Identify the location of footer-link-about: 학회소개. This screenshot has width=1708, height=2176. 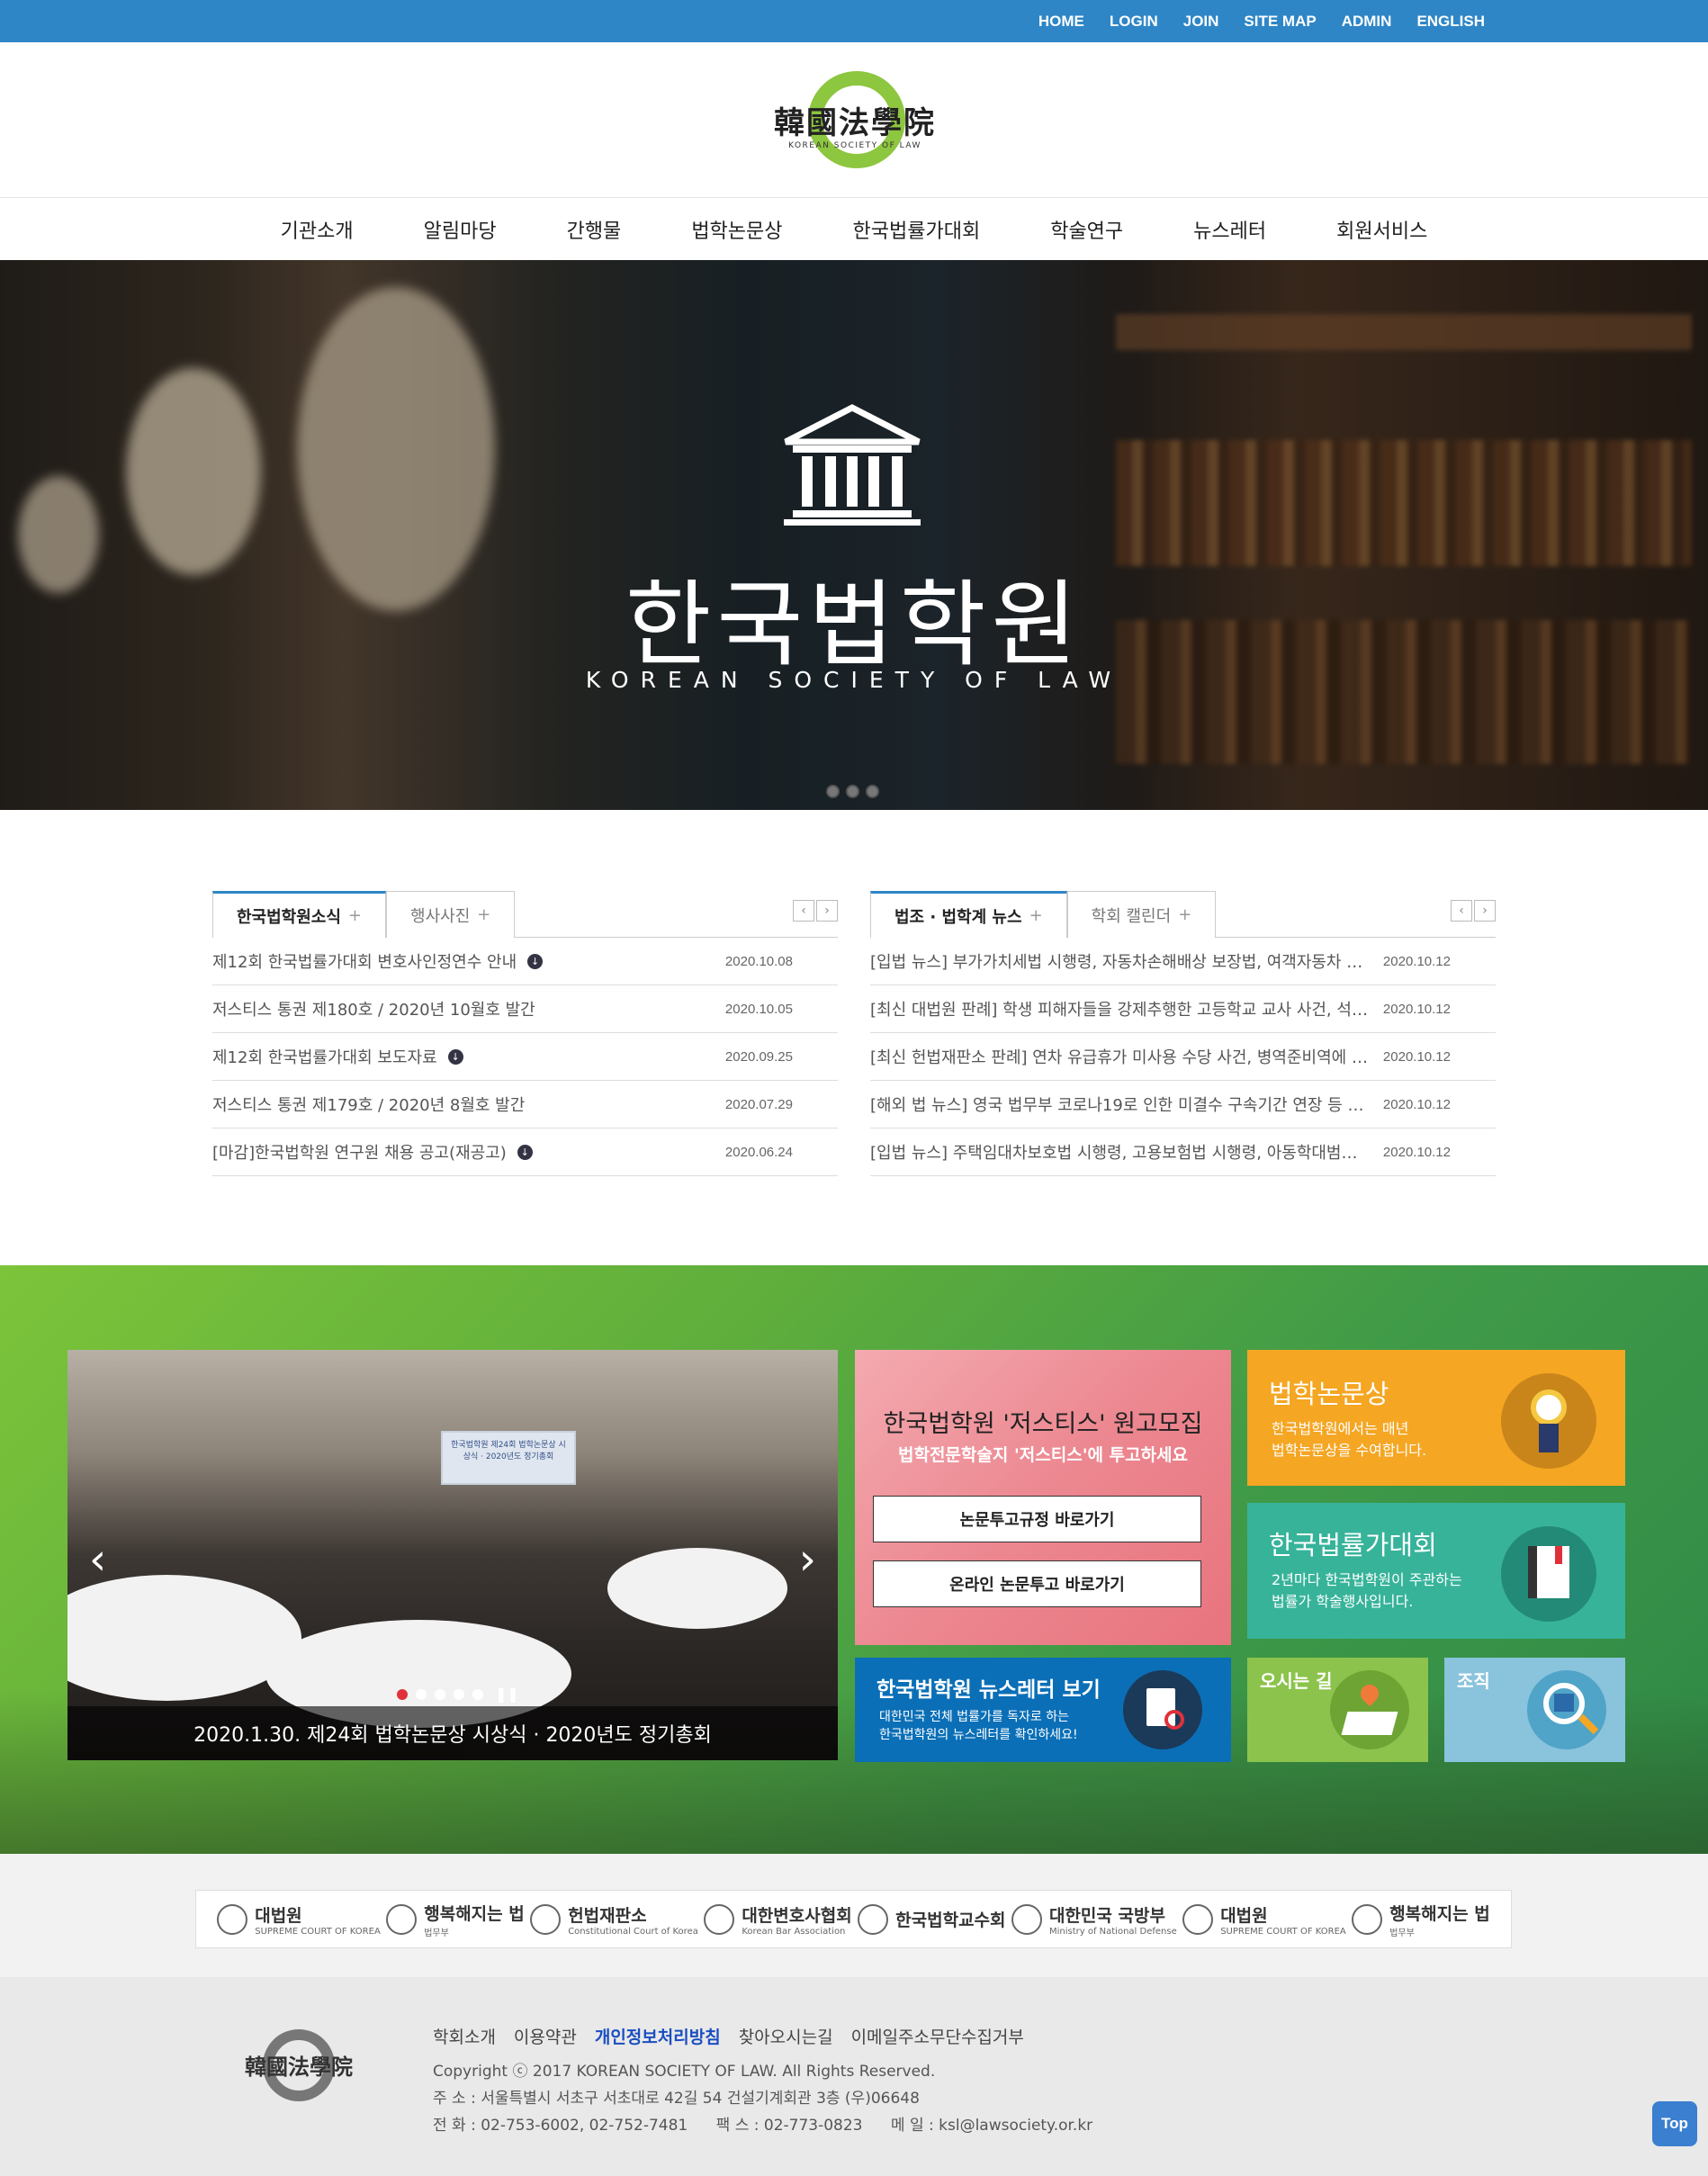
(464, 2036).